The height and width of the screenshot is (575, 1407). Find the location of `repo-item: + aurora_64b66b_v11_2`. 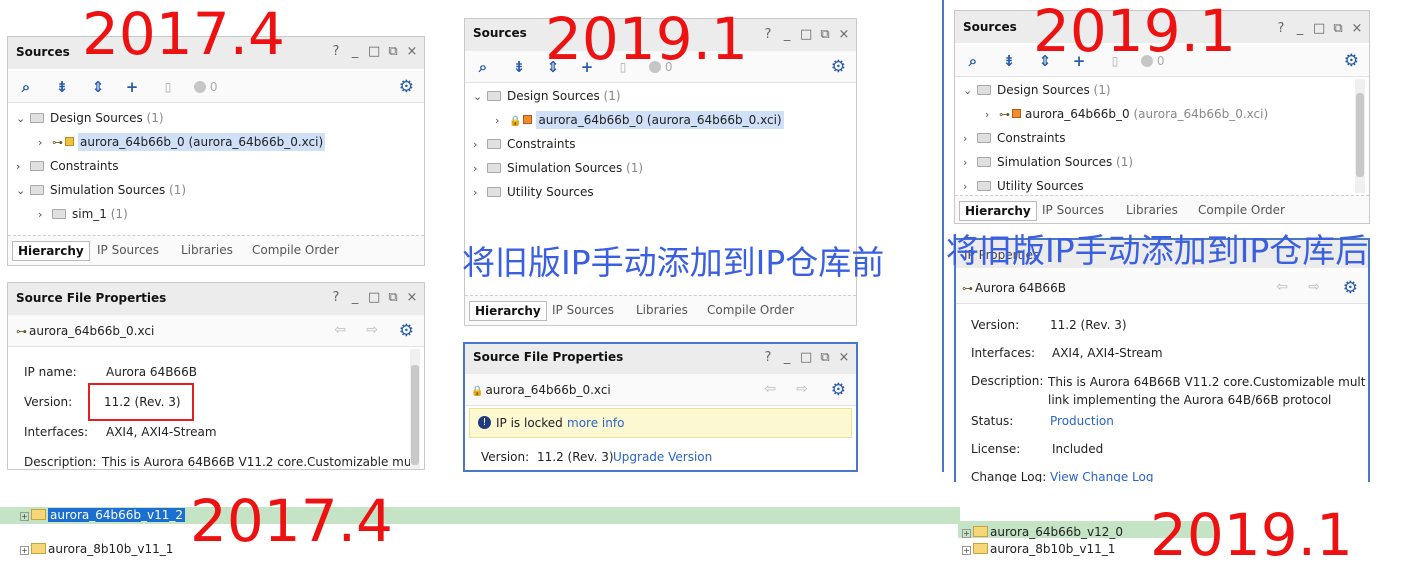

repo-item: + aurora_64b66b_v11_2 is located at coordinates (103, 515).